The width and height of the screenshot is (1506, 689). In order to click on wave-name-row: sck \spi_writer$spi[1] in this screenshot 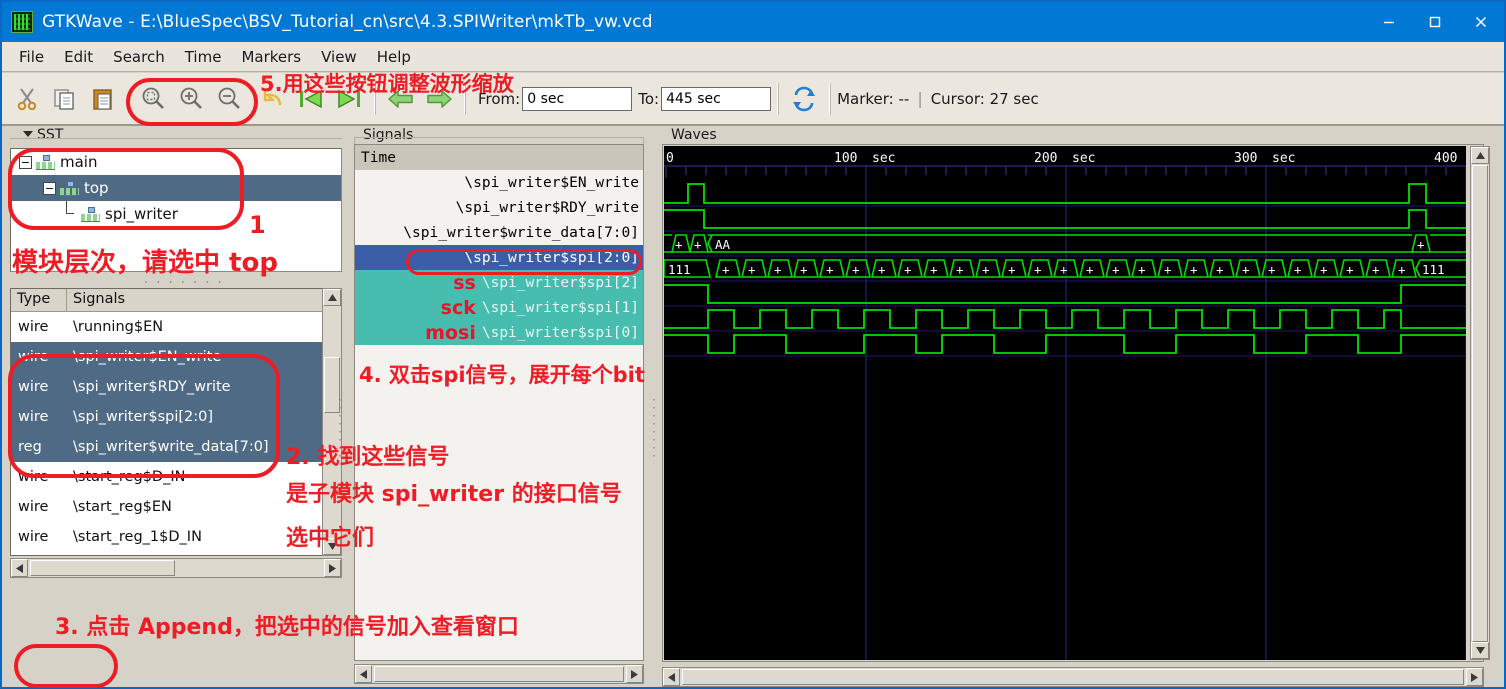, I will do `click(499, 307)`.